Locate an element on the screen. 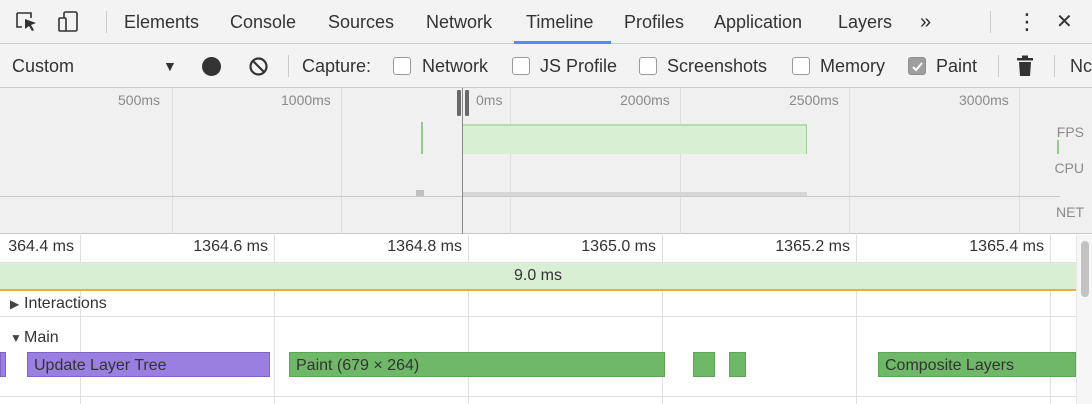  paint-checkbox-label: Paint is located at coordinates (956, 66).